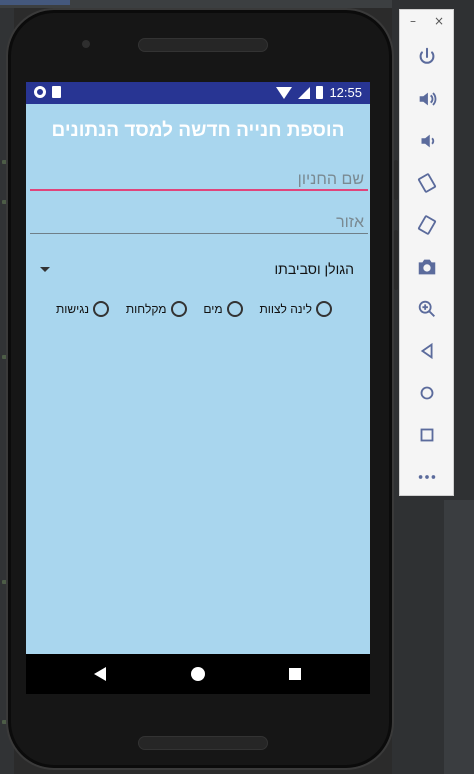 The height and width of the screenshot is (774, 474). Describe the element at coordinates (203, 743) in the screenshot. I see `bottom-speaker` at that location.